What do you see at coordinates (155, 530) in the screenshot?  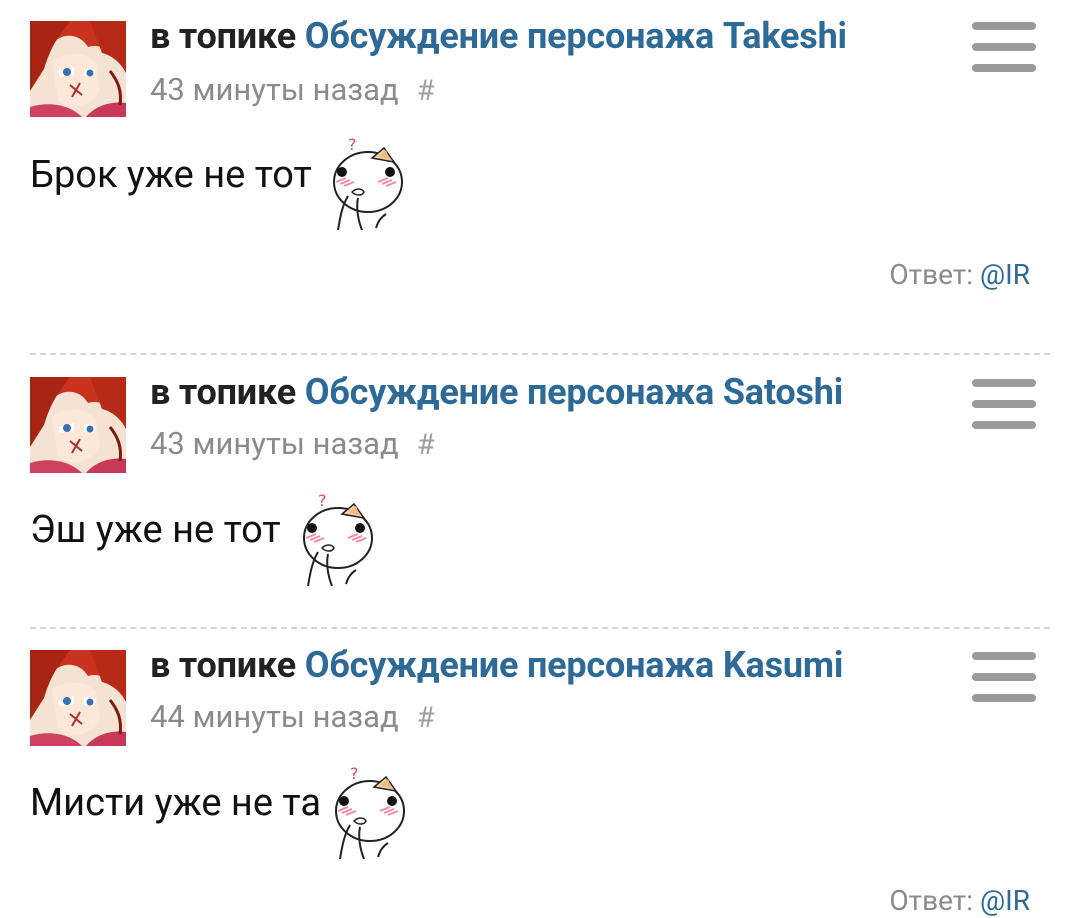 I see `comment-text: Эш уже не тот` at bounding box center [155, 530].